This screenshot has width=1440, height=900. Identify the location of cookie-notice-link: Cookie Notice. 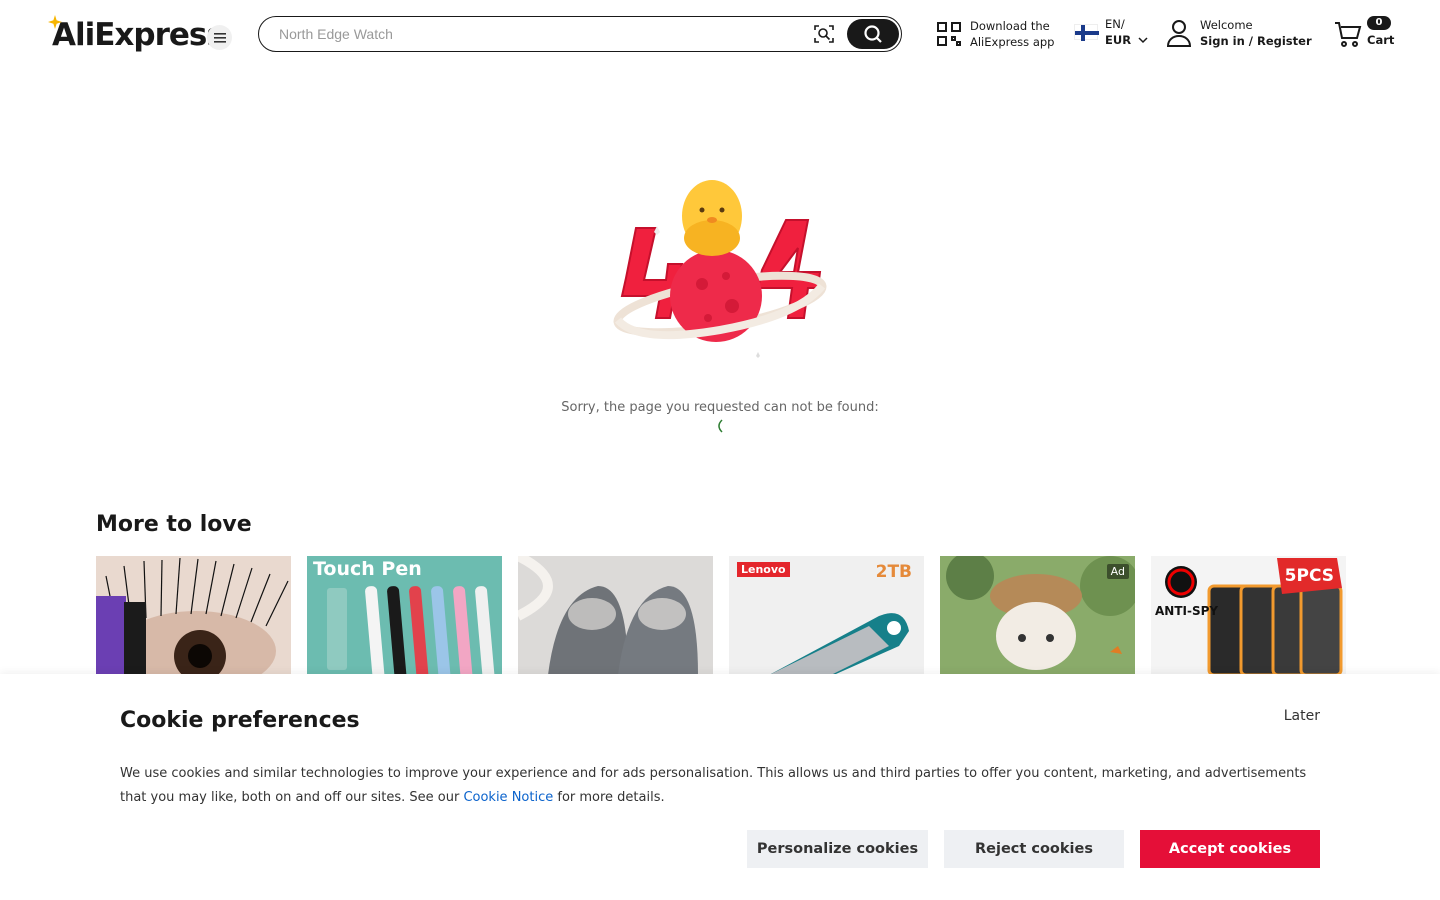
(508, 797).